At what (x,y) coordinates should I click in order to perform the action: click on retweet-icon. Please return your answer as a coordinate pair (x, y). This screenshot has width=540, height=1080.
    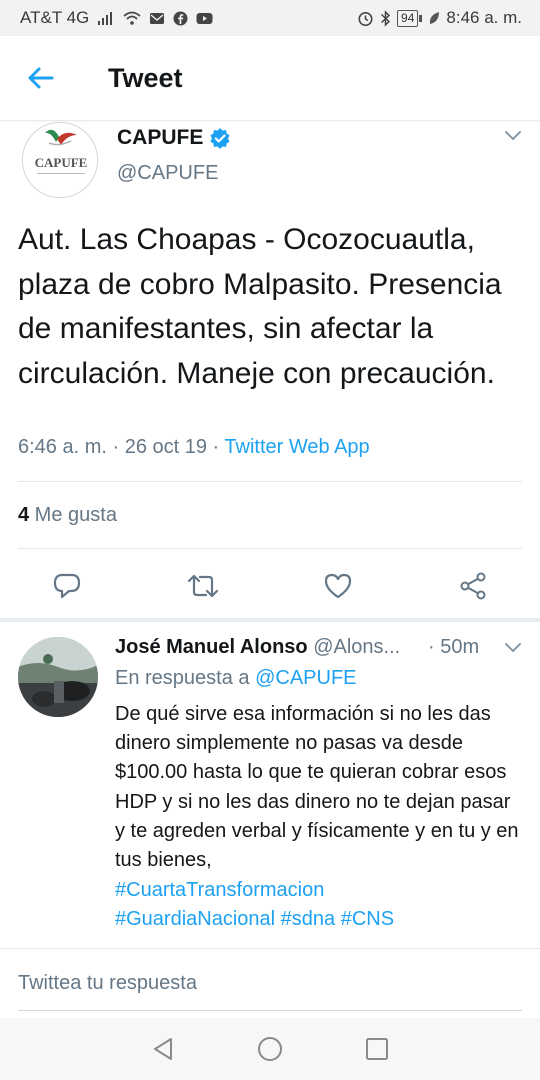
    Looking at the image, I should click on (203, 586).